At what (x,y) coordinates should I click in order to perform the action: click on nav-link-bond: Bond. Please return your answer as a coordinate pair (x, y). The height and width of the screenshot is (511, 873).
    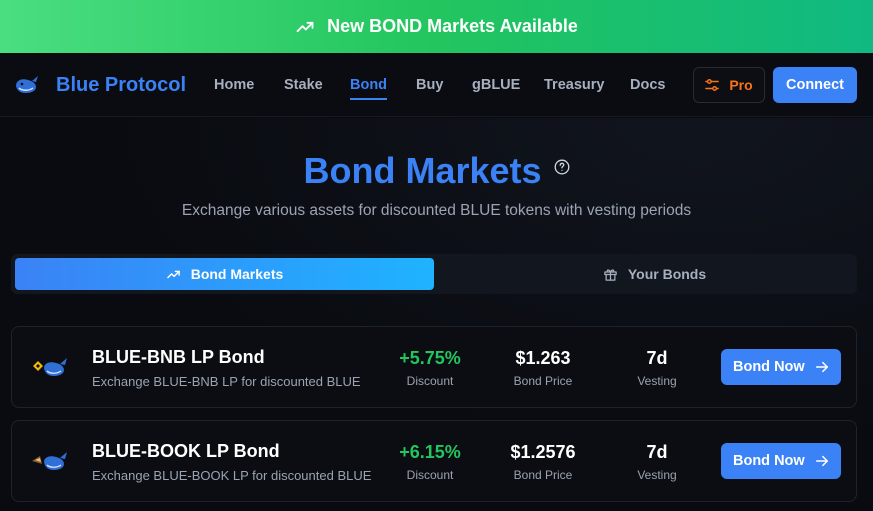
    Looking at the image, I should click on (369, 88).